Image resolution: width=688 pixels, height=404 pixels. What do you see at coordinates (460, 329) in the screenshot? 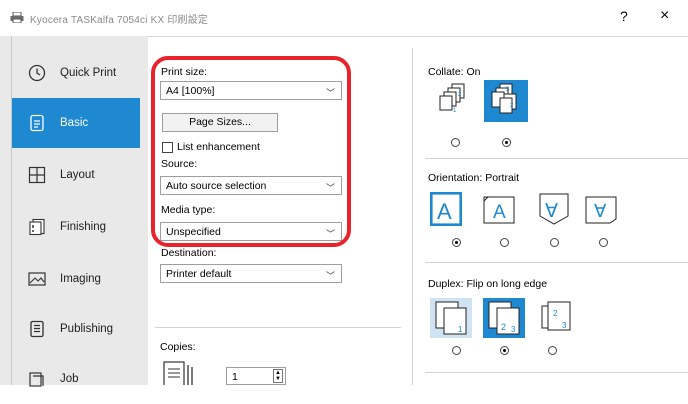
I see `duplex-number: 1` at bounding box center [460, 329].